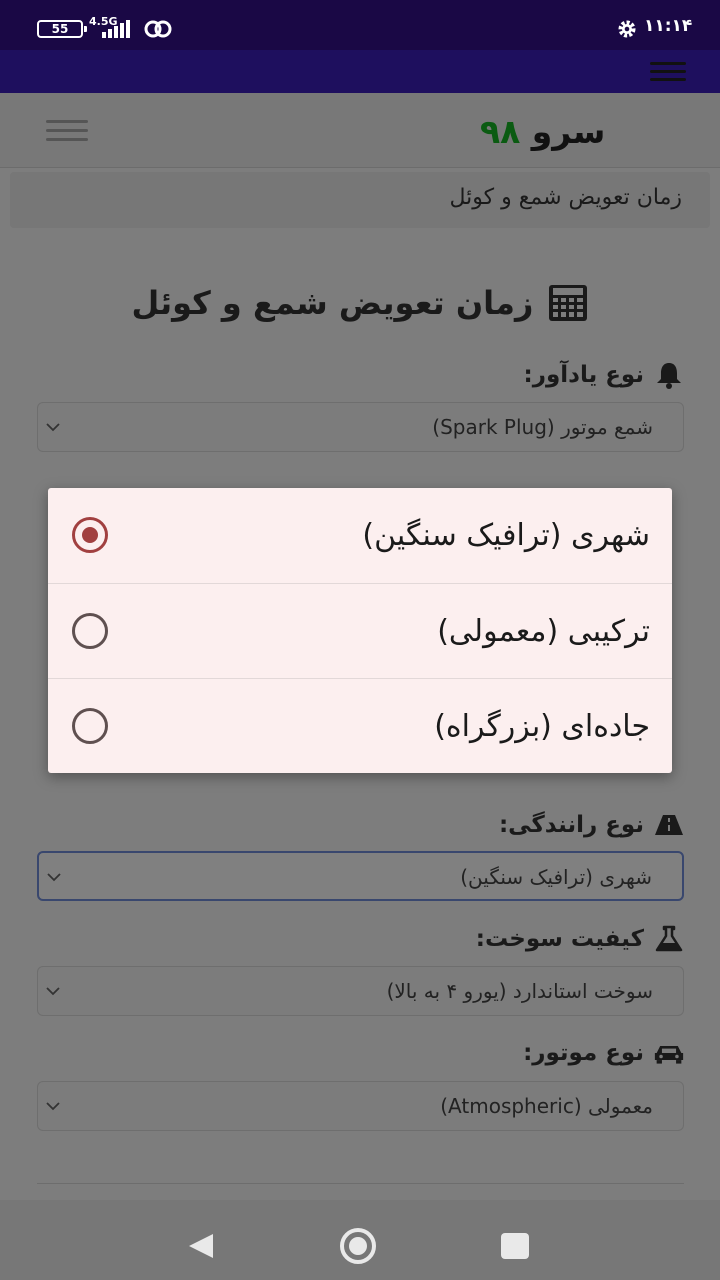 This screenshot has height=1280, width=720. Describe the element at coordinates (62, 29) in the screenshot. I see `battery-indicator: 55` at that location.